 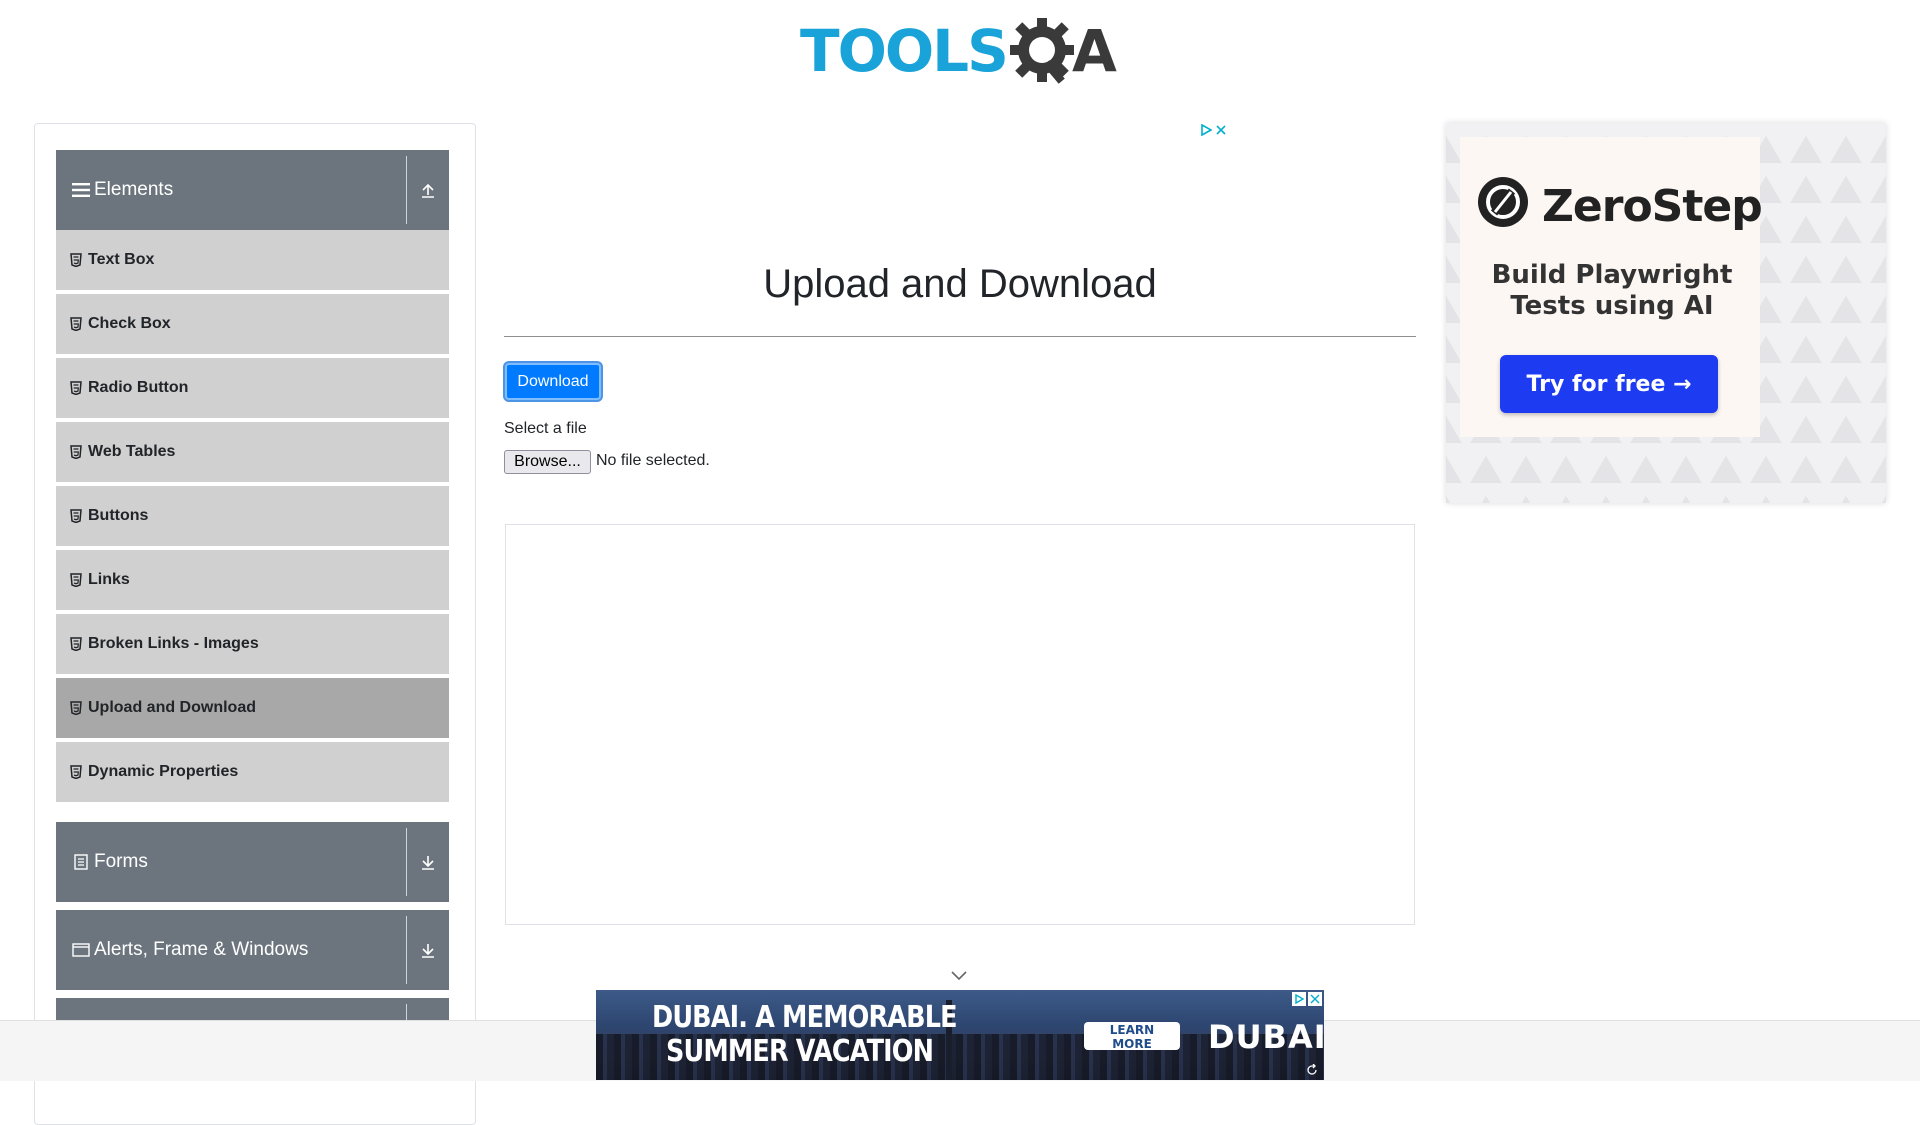 I want to click on sidebar-item-label: Web Tables, so click(x=132, y=451).